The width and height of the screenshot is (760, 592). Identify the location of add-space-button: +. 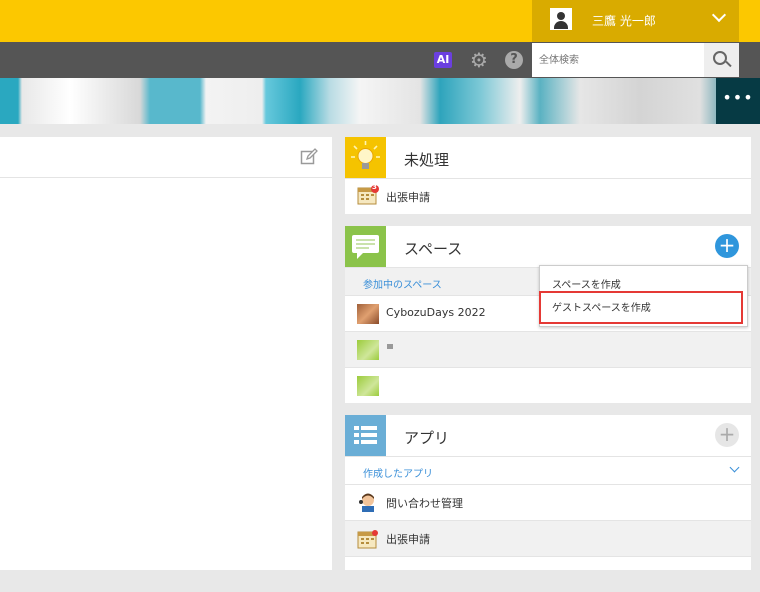
(727, 246).